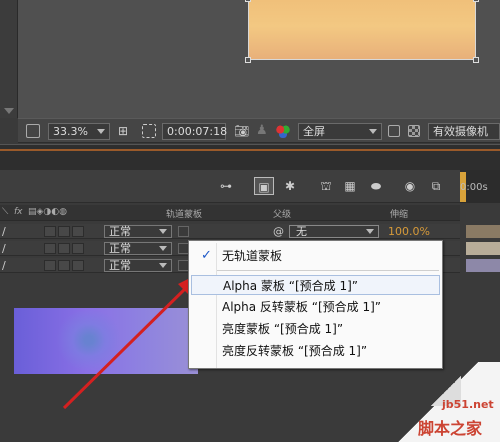 This screenshot has width=500, height=442. What do you see at coordinates (184, 215) in the screenshot?
I see `track-matte-header: 轨道蒙板` at bounding box center [184, 215].